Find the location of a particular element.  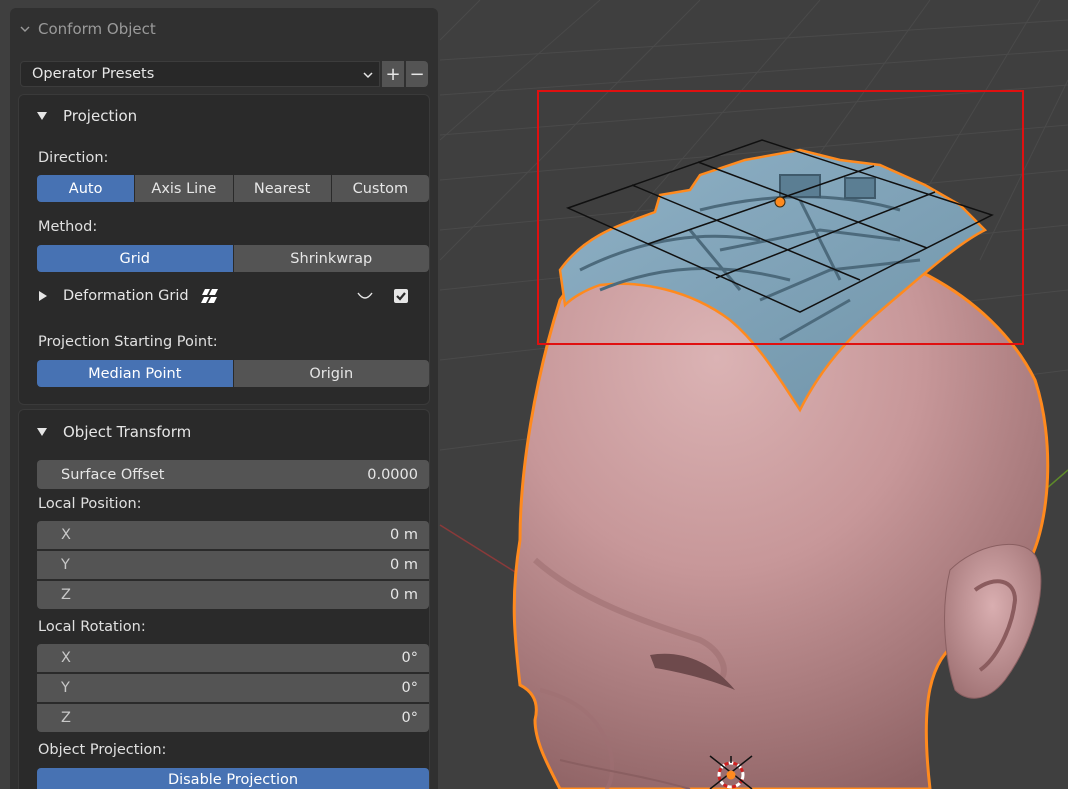

position-y-field: Y0 m is located at coordinates (233, 565).